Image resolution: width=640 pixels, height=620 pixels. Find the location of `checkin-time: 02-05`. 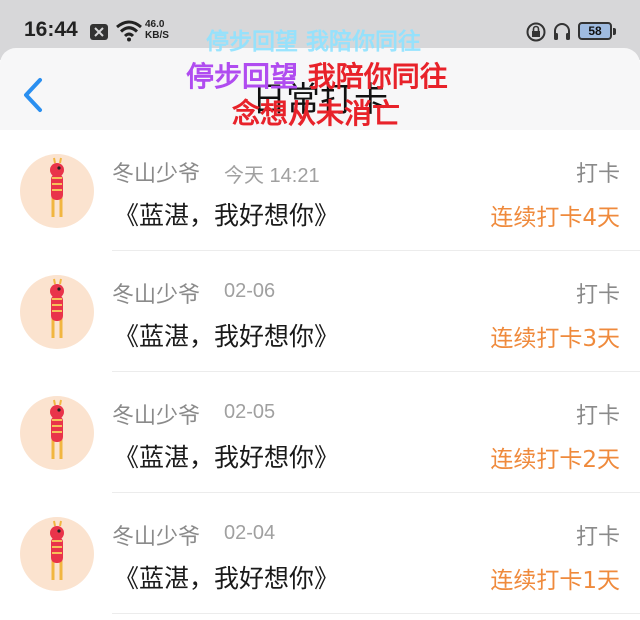

checkin-time: 02-05 is located at coordinates (250, 412).